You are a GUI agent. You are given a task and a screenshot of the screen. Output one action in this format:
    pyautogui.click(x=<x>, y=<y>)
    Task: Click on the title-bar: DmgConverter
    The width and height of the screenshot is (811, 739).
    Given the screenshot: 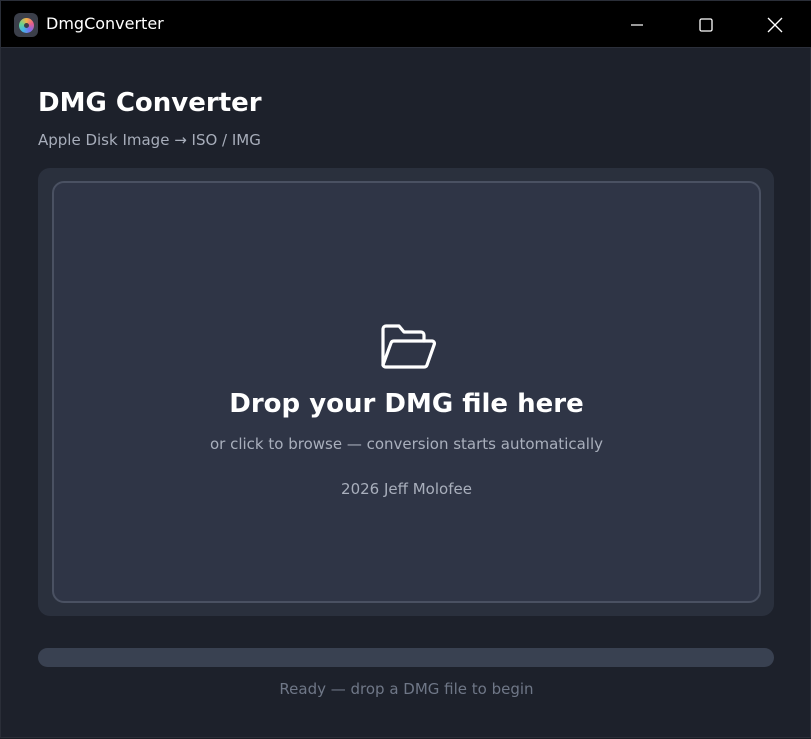 What is the action you would take?
    pyautogui.click(x=406, y=24)
    